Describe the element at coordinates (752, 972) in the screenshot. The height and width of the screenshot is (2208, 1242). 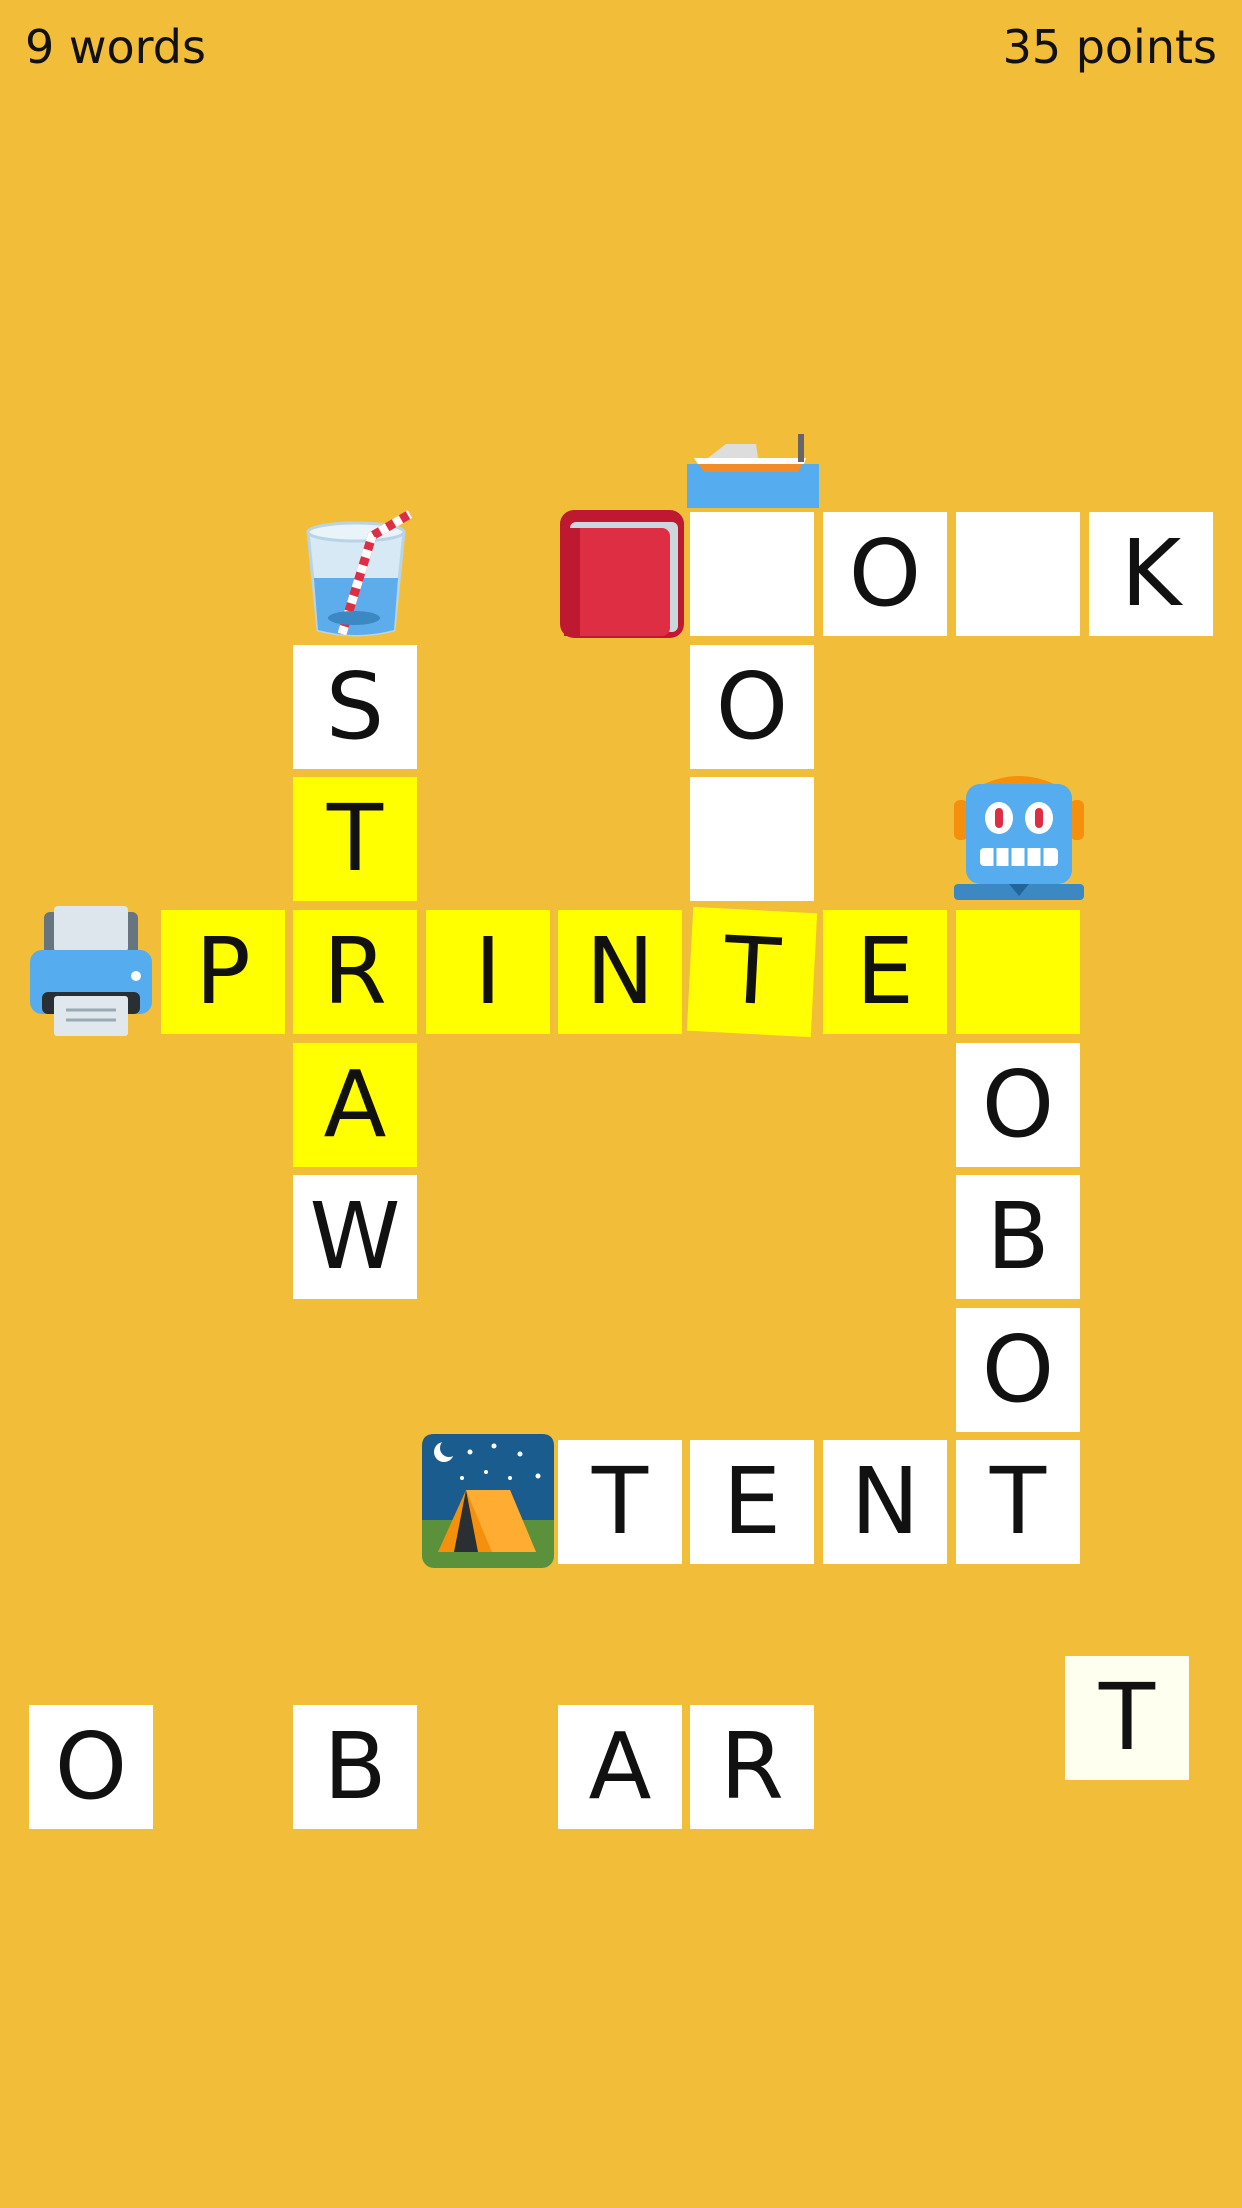
I see `printer-tile-5: T` at that location.